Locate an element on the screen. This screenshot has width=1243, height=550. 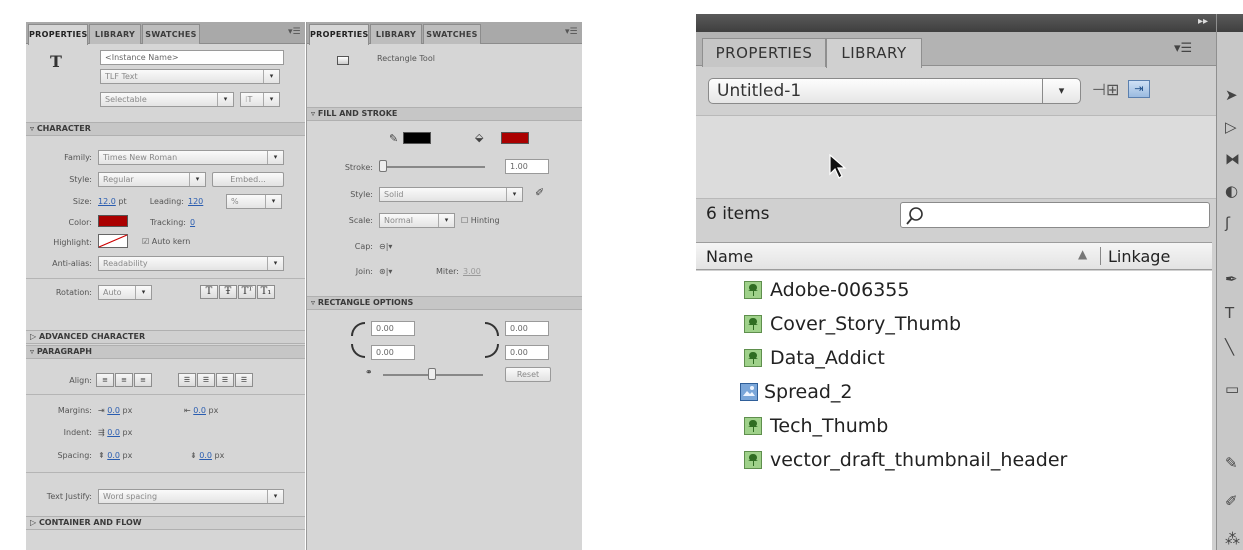
stroke-slider is located at coordinates (432, 167).